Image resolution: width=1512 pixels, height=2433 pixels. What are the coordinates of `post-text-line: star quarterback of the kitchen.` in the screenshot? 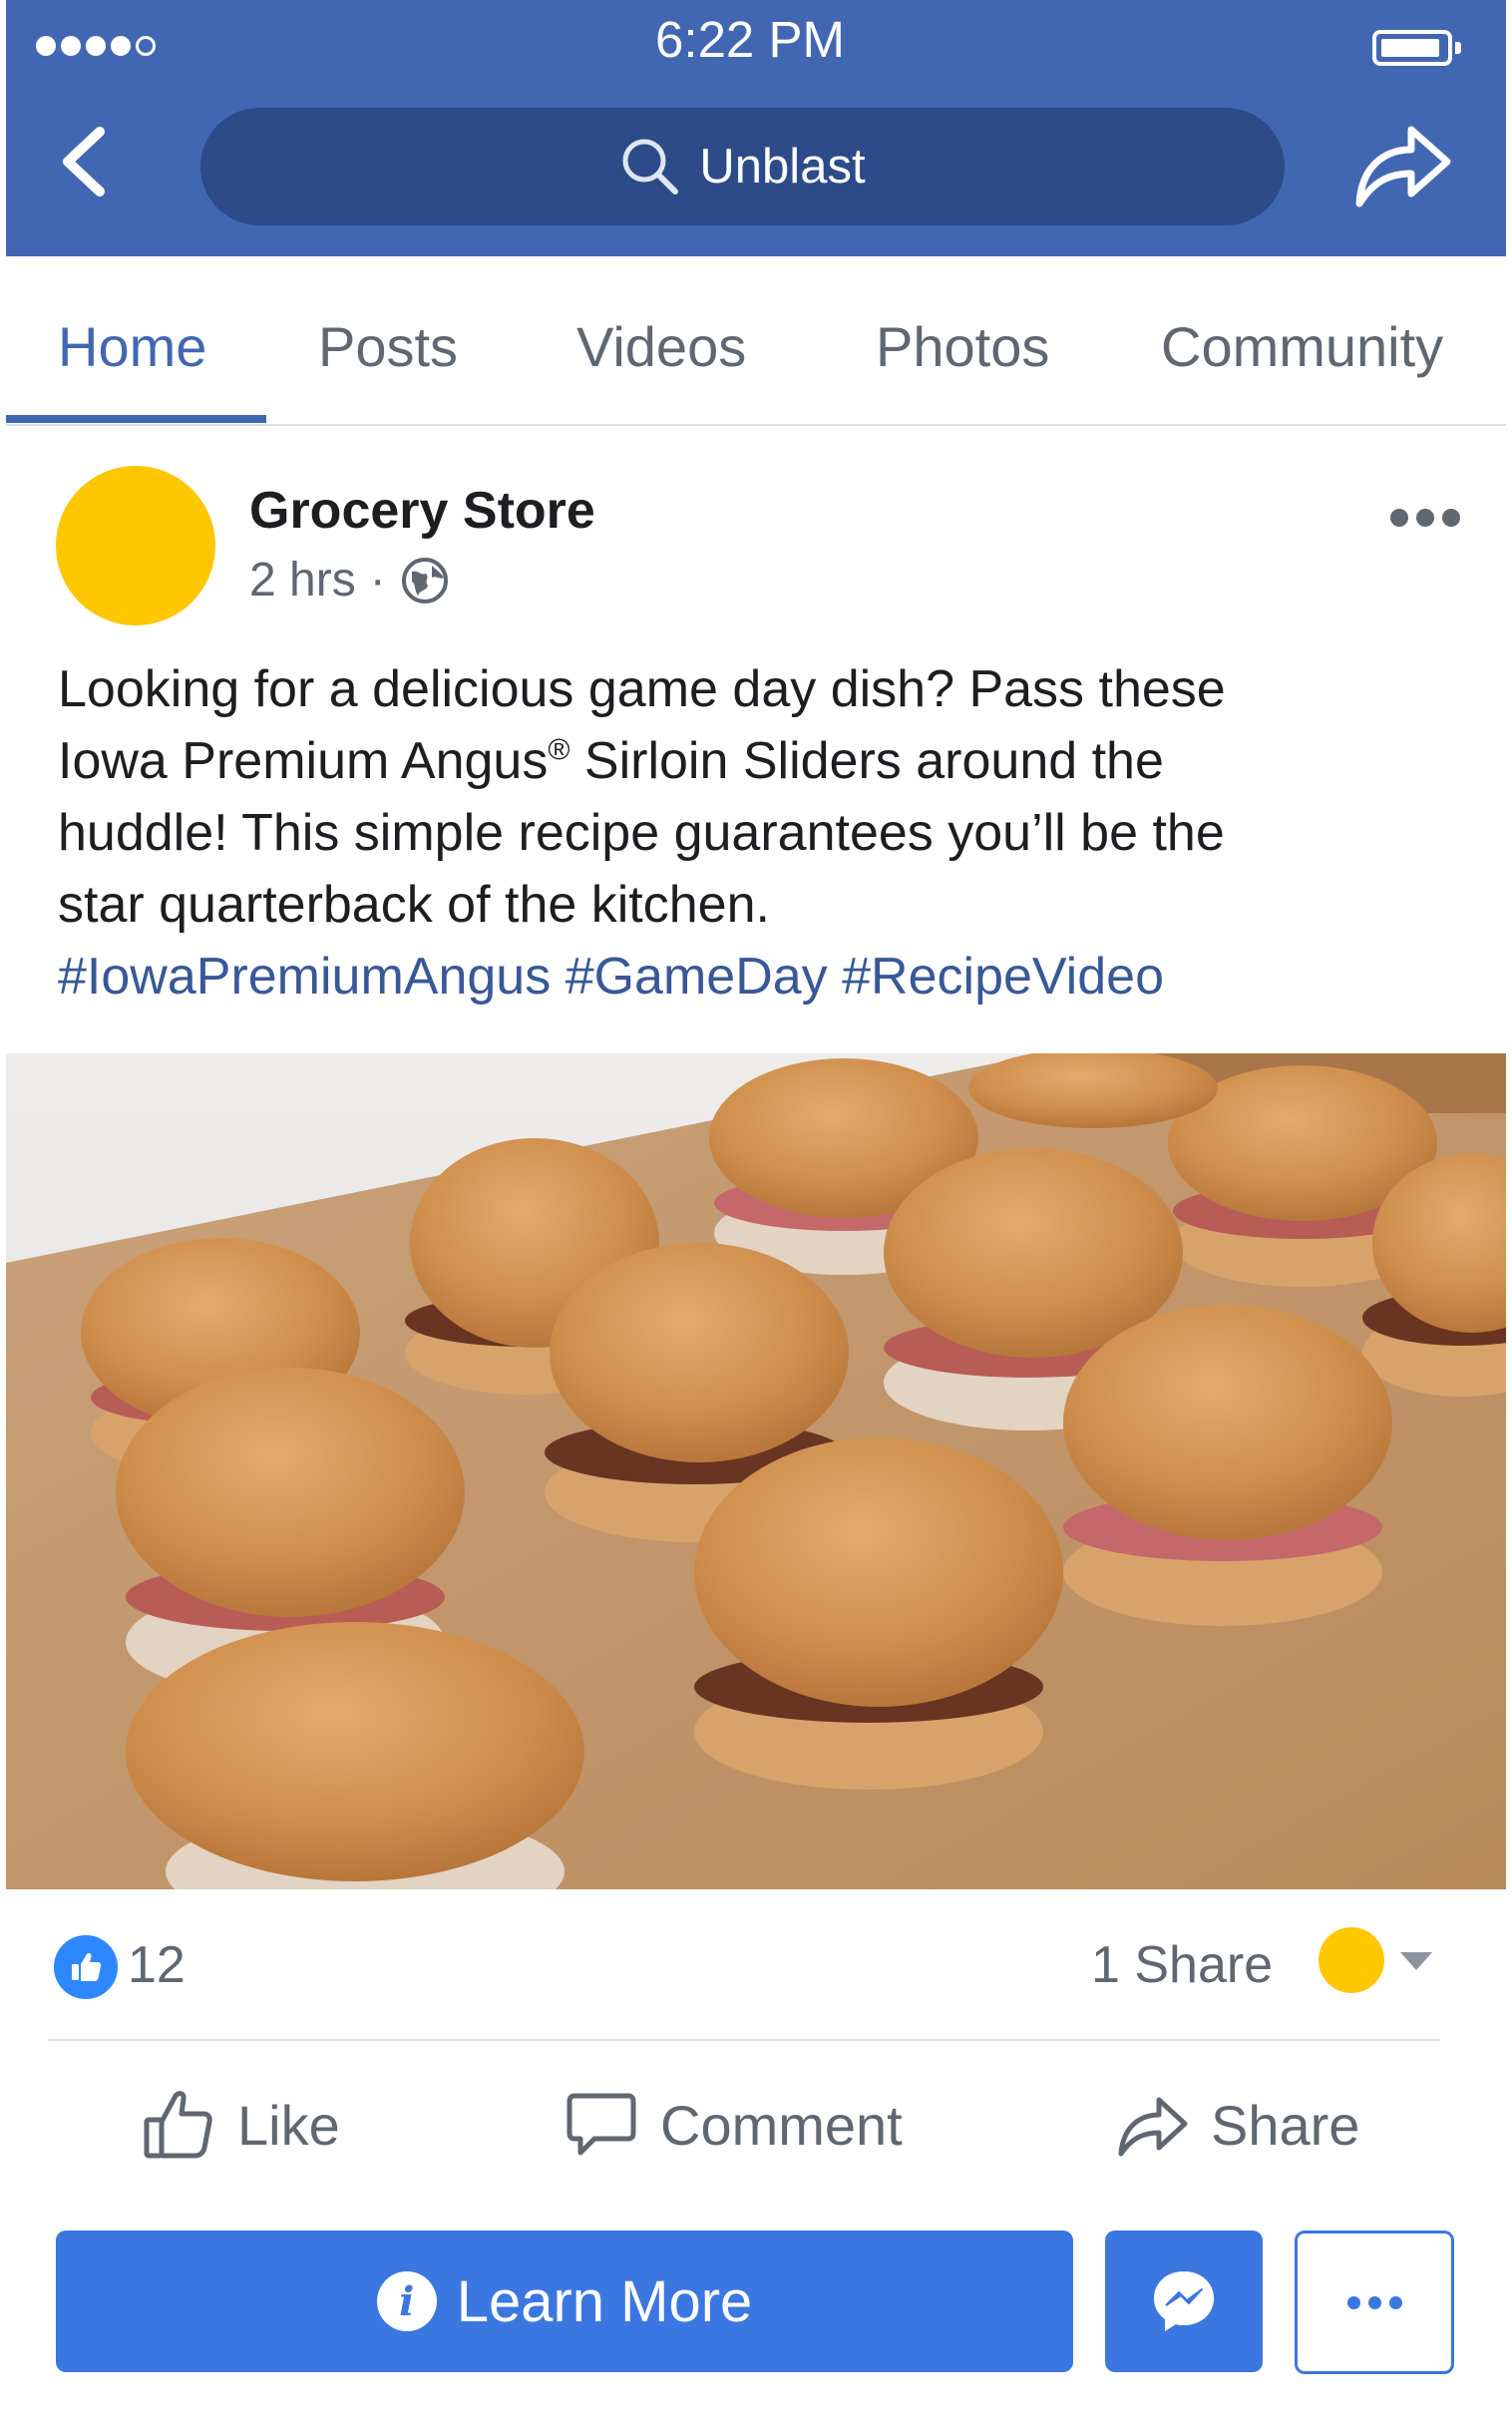 It's located at (414, 905).